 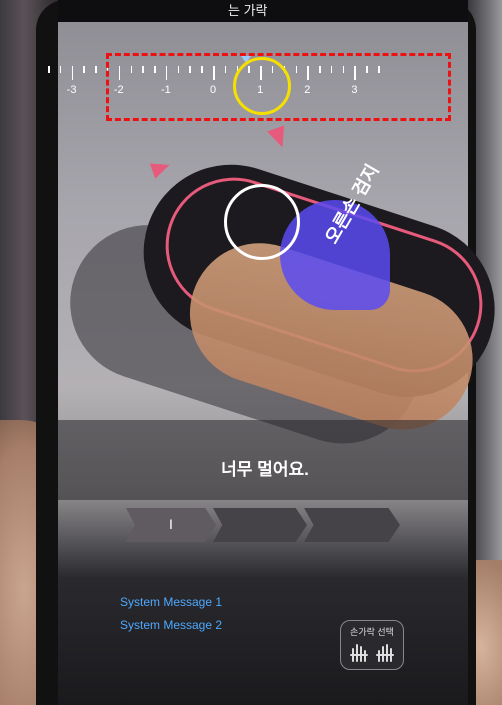 What do you see at coordinates (372, 653) in the screenshot?
I see `hands-icon` at bounding box center [372, 653].